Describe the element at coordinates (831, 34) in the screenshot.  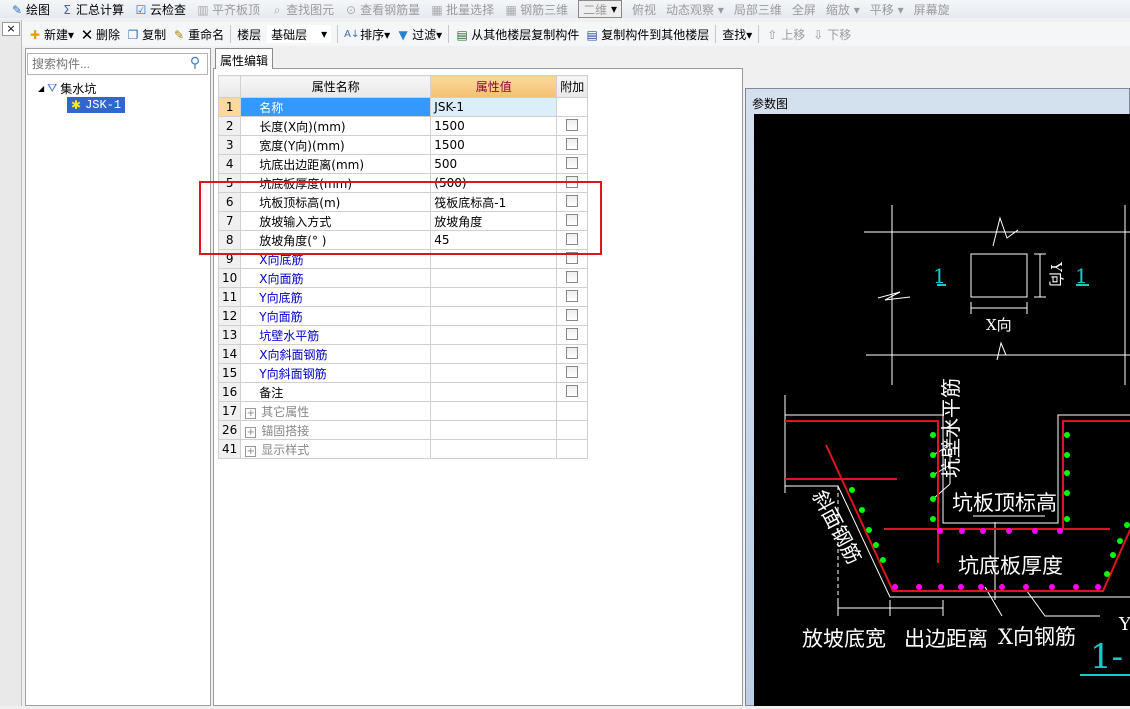
I see `move-down-button: ⇩ 下移` at that location.